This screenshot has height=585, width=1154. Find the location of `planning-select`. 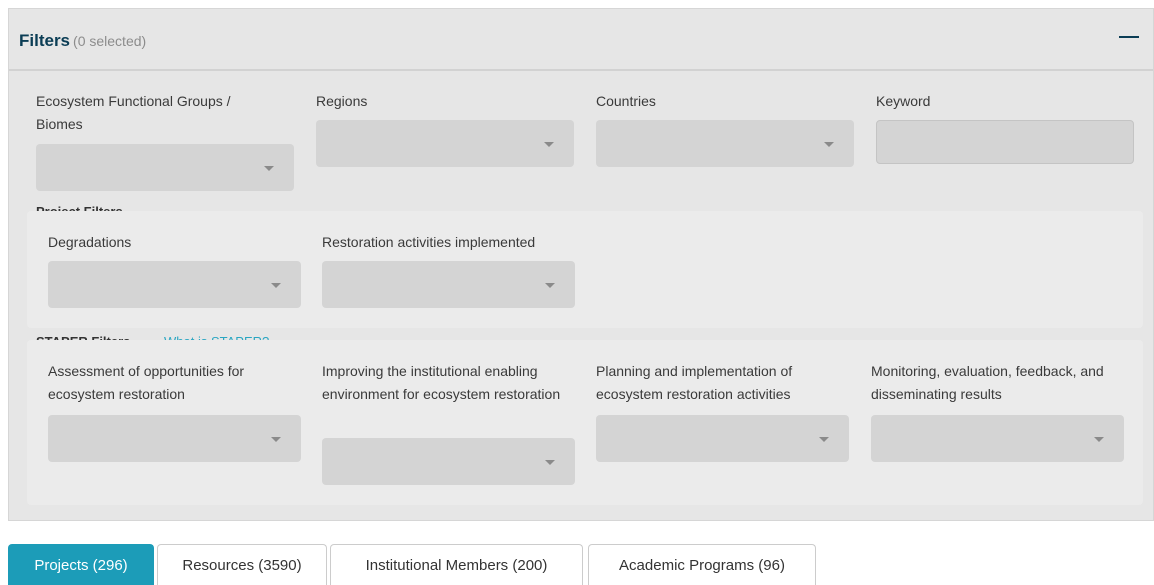

planning-select is located at coordinates (722, 438).